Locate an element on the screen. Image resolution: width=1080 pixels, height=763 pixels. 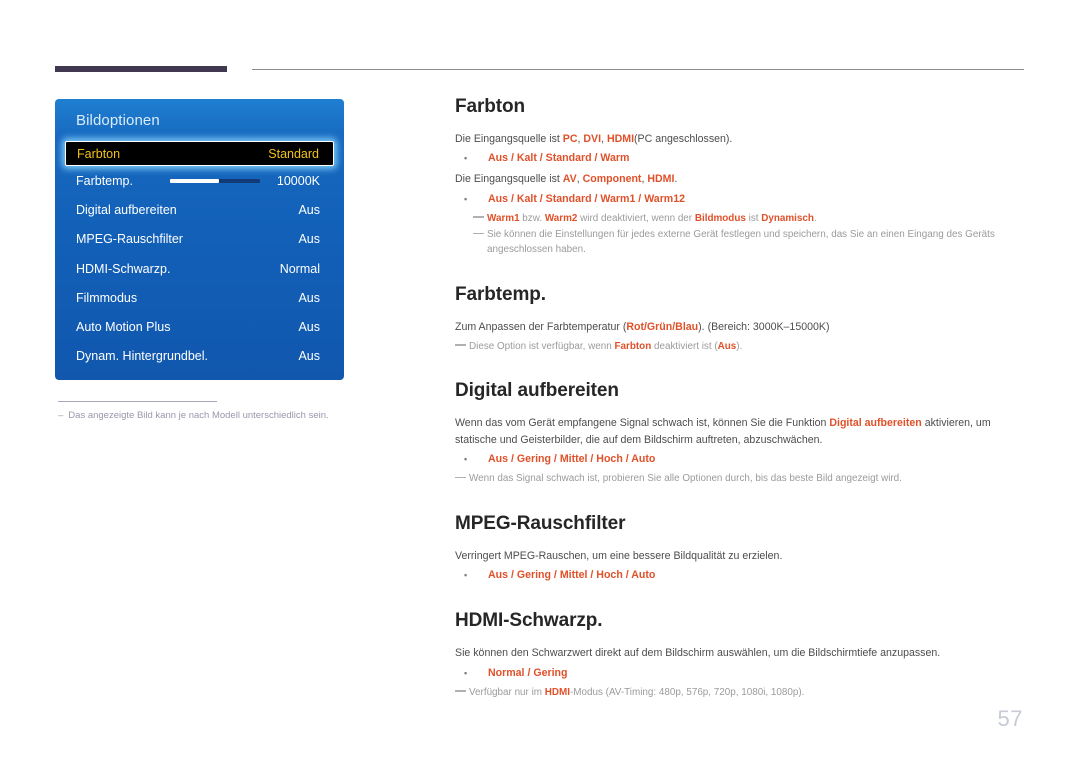
osd-row-auto-motion-plus: Auto Motion Plus Aus is located at coordinates (199, 326).